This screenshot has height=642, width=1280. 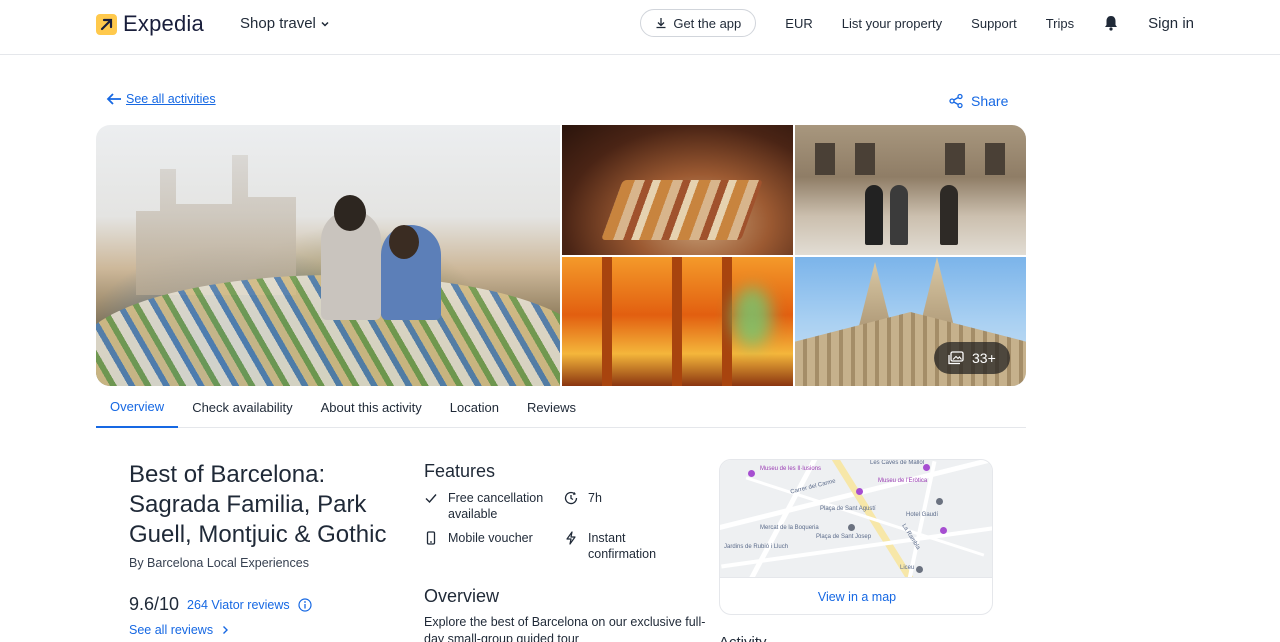 What do you see at coordinates (789, 528) in the screenshot?
I see `map-label: Mercat de la Boqueria` at bounding box center [789, 528].